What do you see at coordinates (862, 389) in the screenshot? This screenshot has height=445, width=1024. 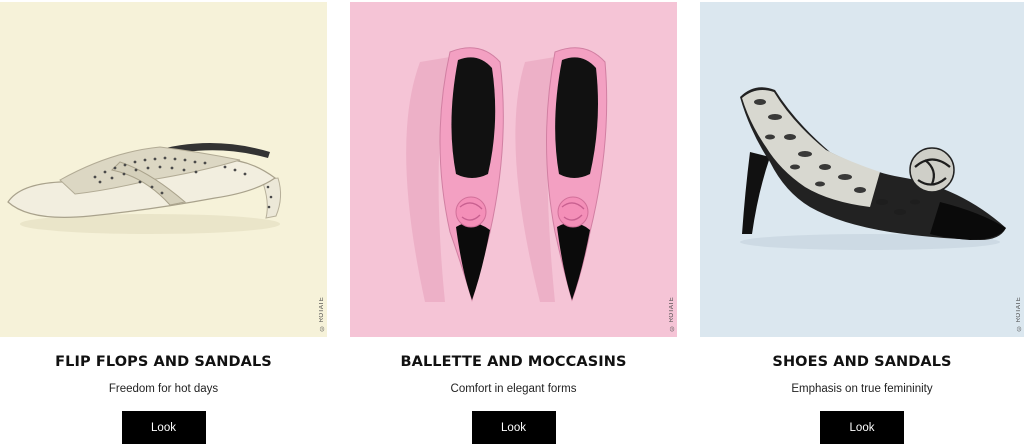 I see `category-subtitle: Emphasis on true femininity` at bounding box center [862, 389].